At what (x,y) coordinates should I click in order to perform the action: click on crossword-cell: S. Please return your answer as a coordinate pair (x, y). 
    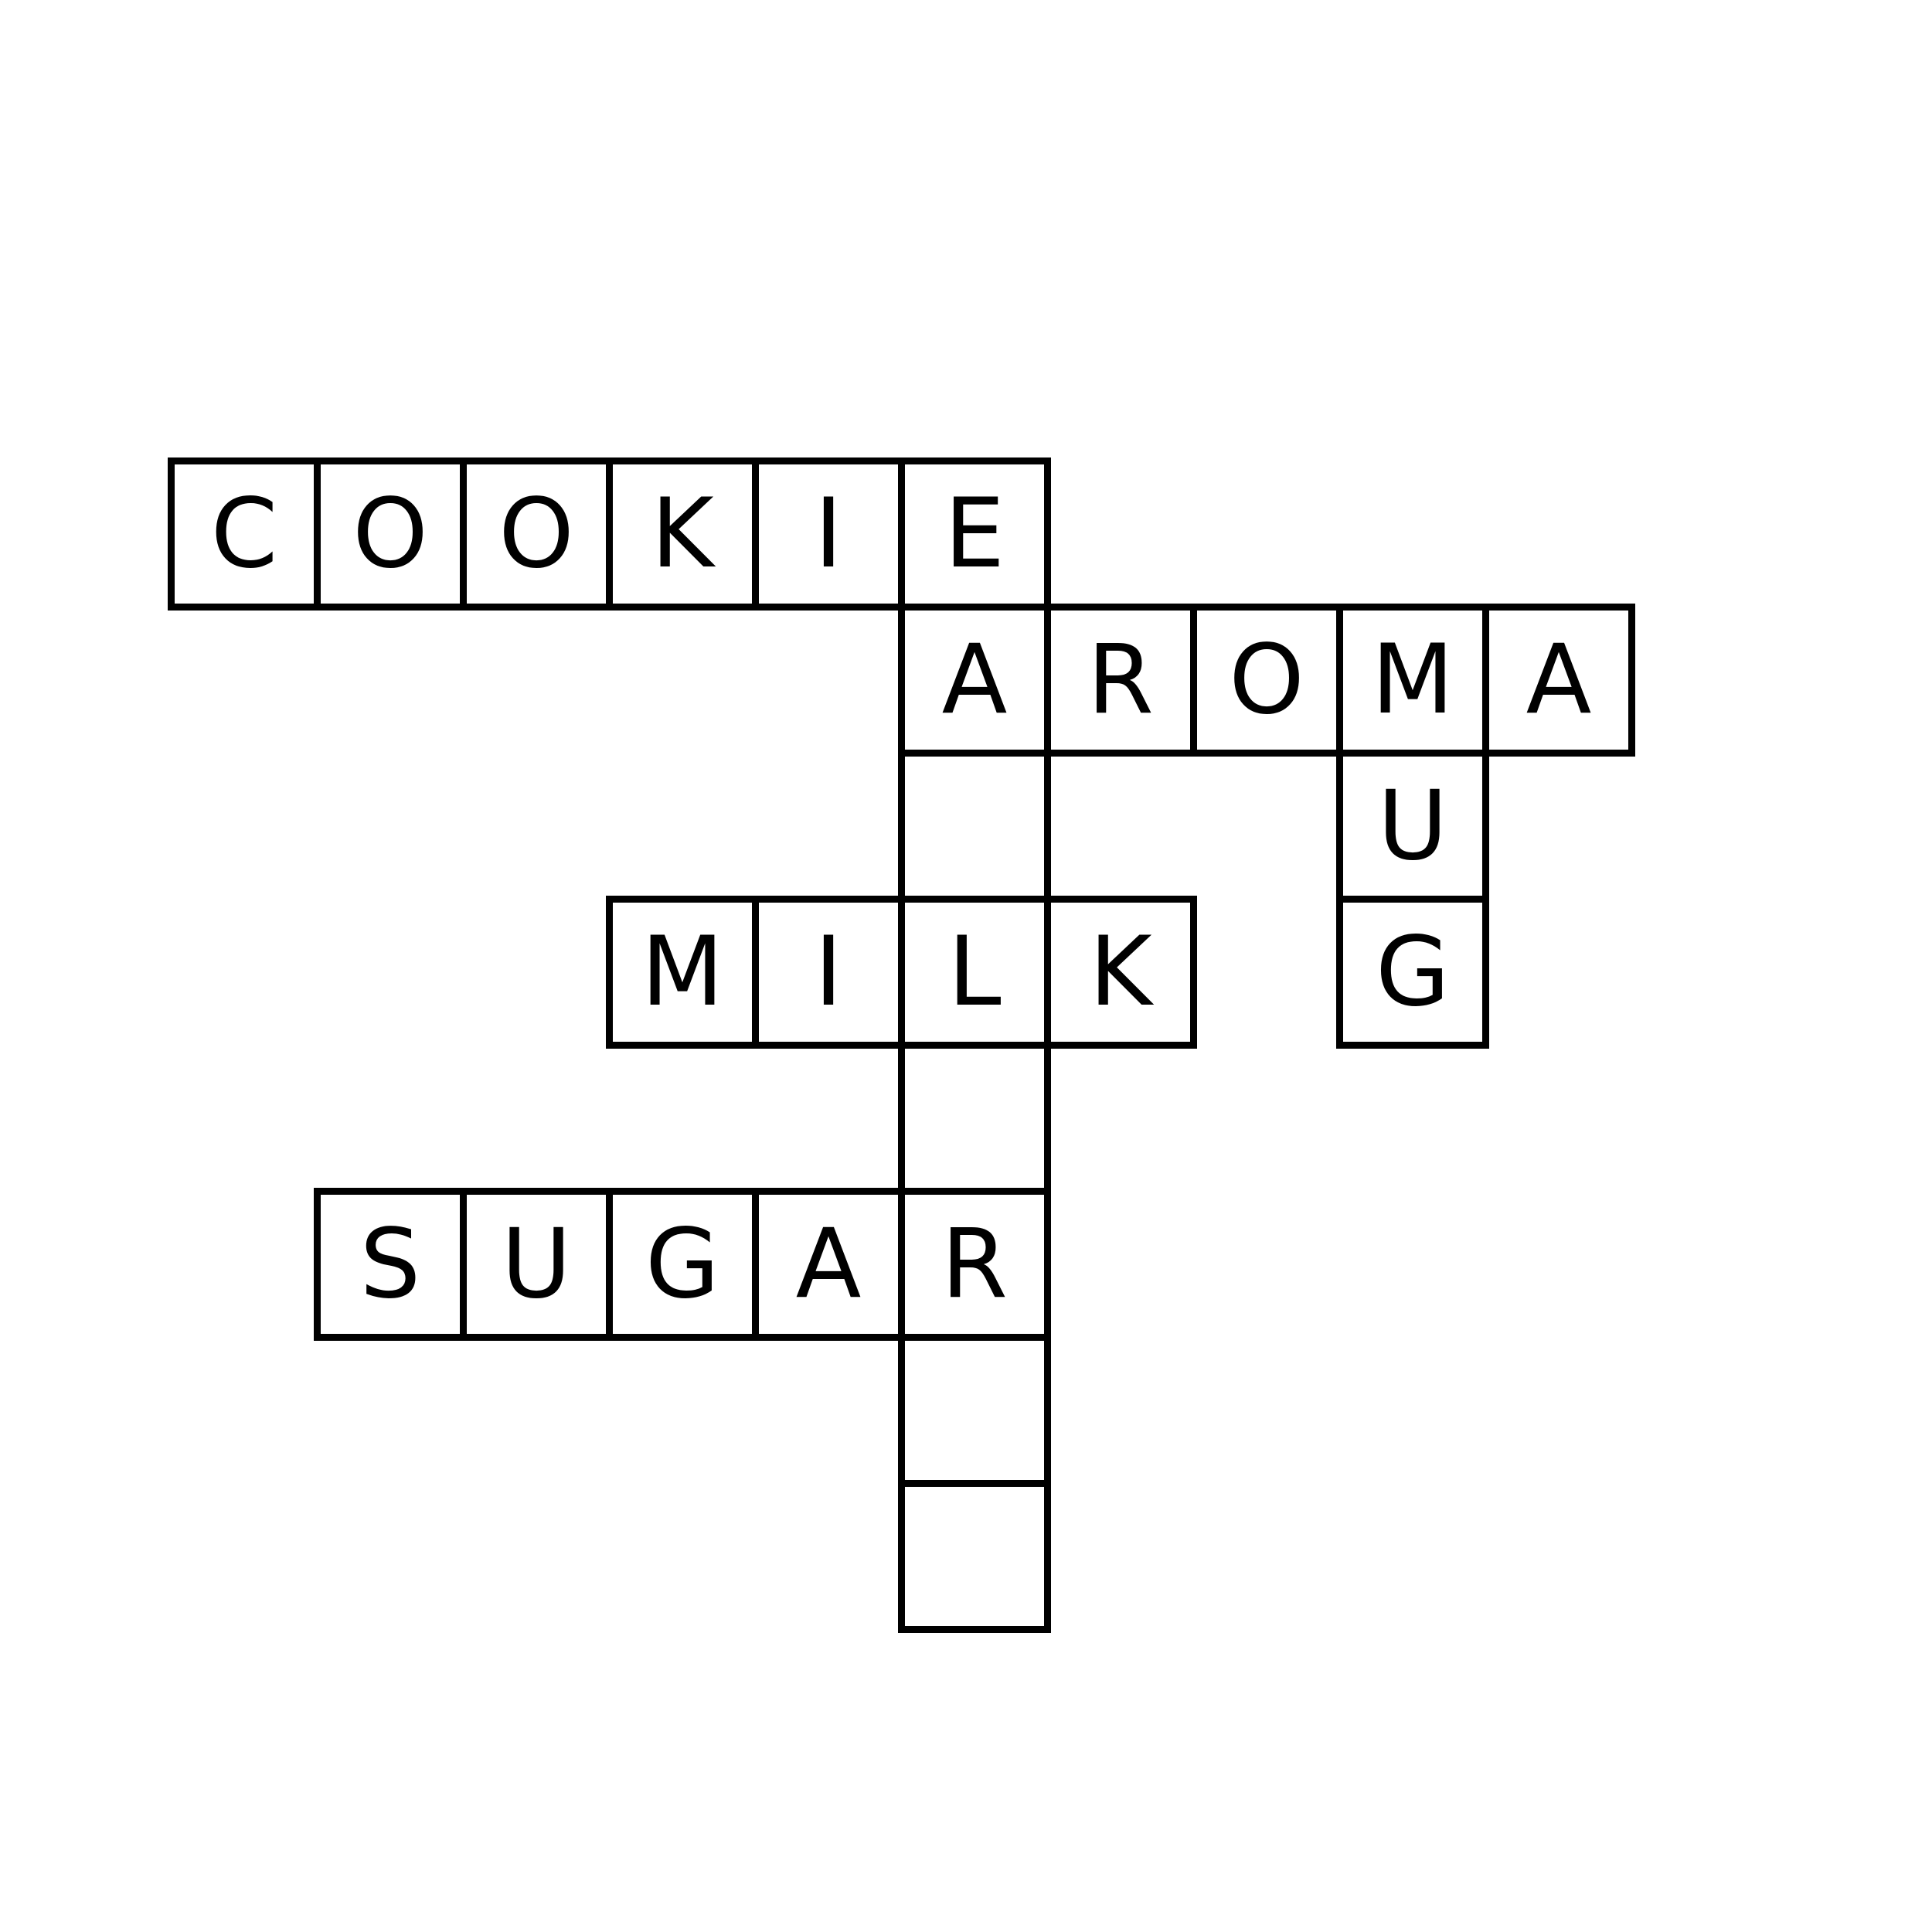
    Looking at the image, I should click on (390, 1264).